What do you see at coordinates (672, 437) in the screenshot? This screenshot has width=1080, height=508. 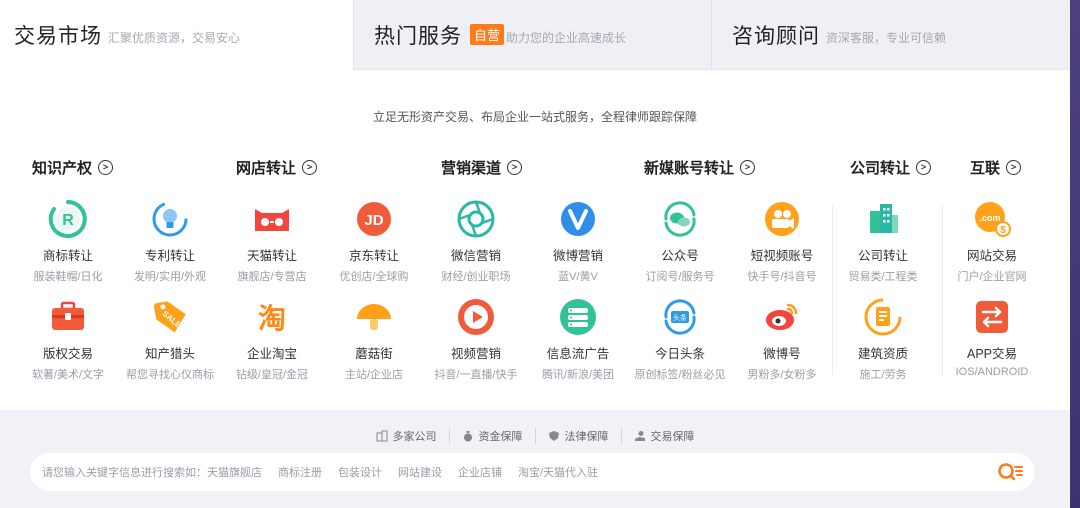 I see `guarantee-label: 交易保障` at bounding box center [672, 437].